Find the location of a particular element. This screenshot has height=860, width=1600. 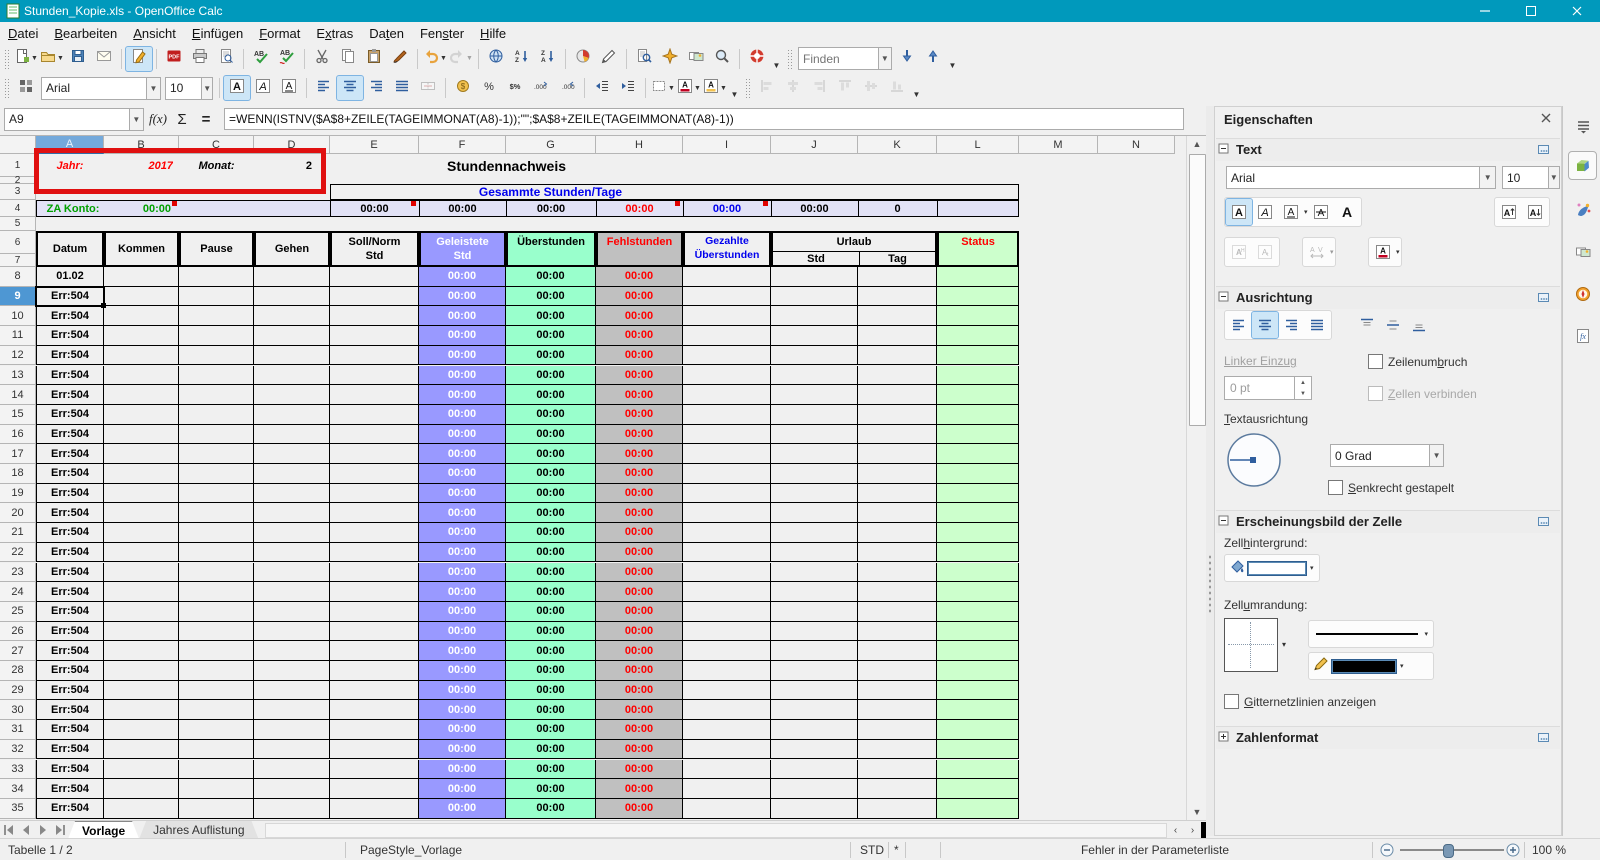

previous-sheet-button is located at coordinates (25, 830).